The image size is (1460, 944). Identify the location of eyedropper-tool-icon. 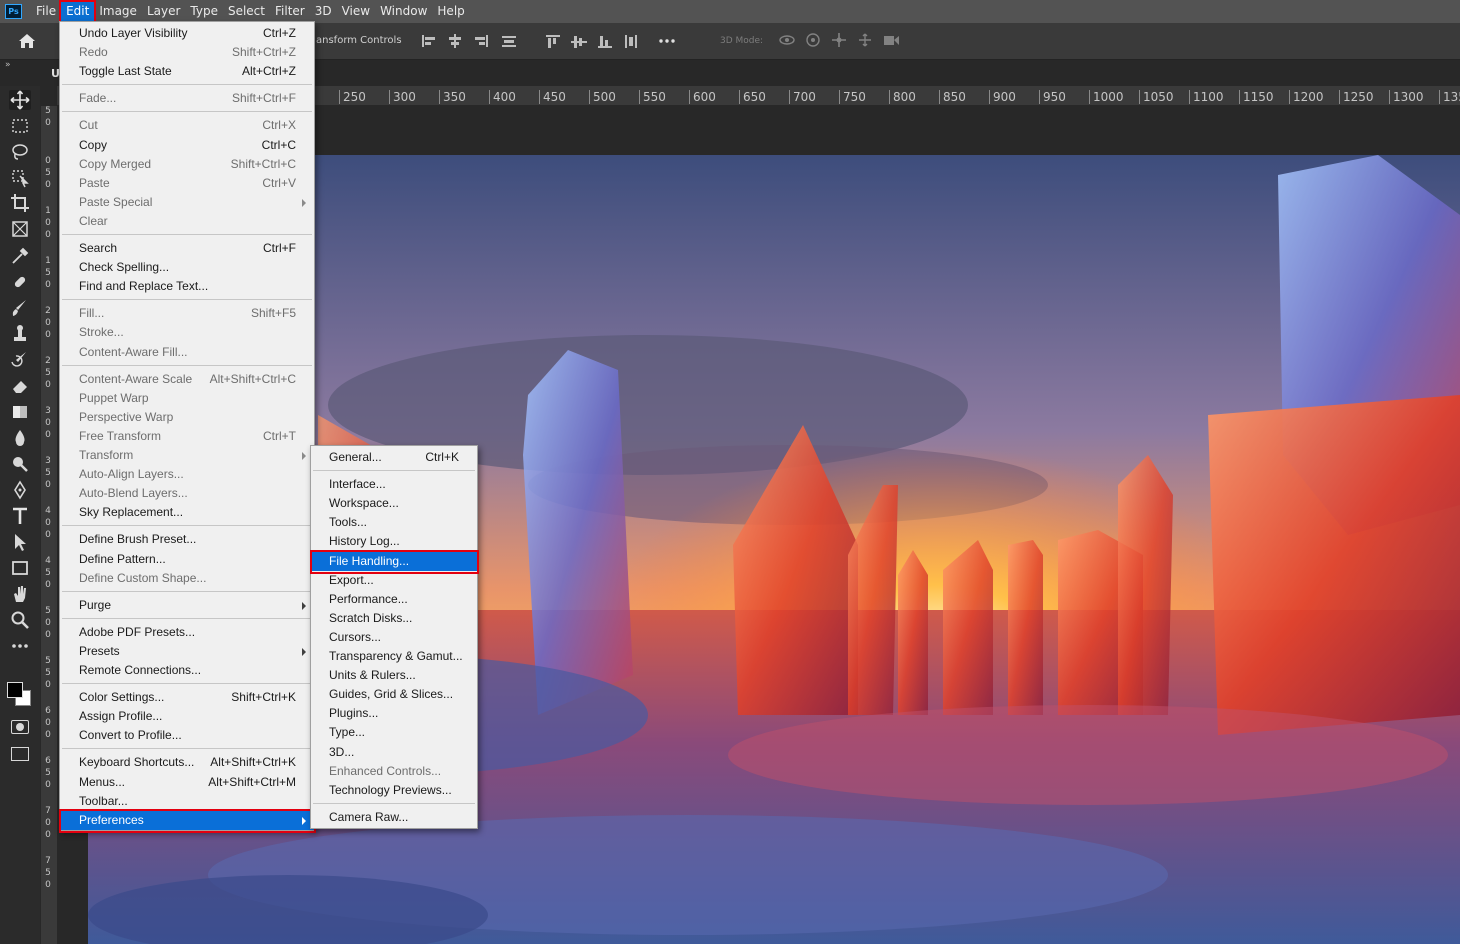
(20, 256).